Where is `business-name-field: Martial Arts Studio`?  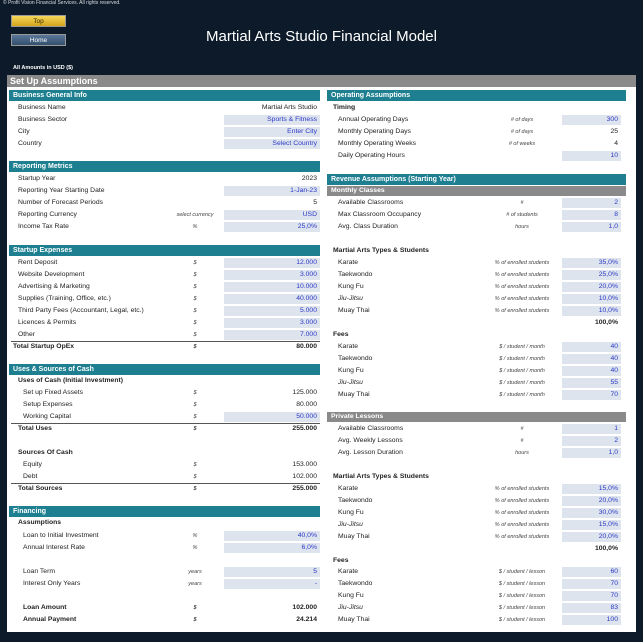
business-name-field: Martial Arts Studio is located at coordinates (272, 108).